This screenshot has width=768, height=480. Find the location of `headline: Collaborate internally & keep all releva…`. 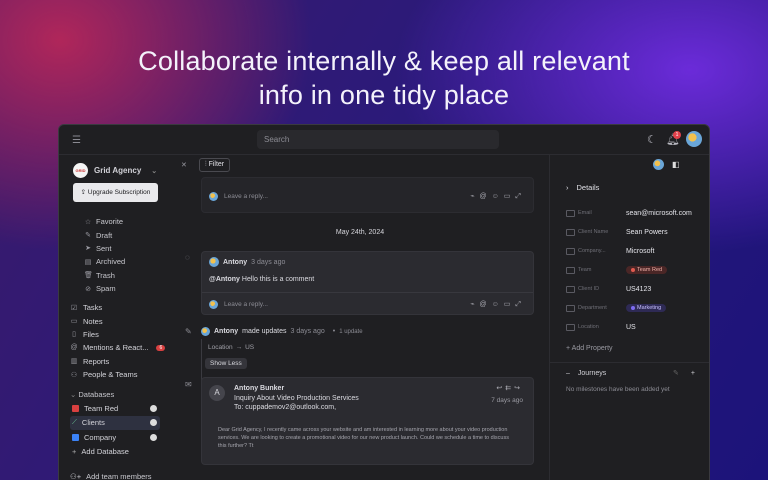

headline: Collaborate internally & keep all releva… is located at coordinates (384, 78).